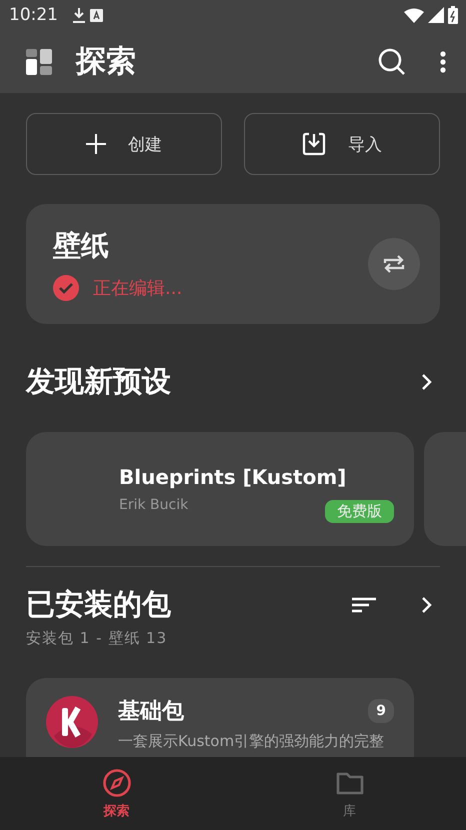 The image size is (466, 830). I want to click on package-card: 基础包 9 一套展示Kustom引擎的强劲能力的完整, so click(220, 717).